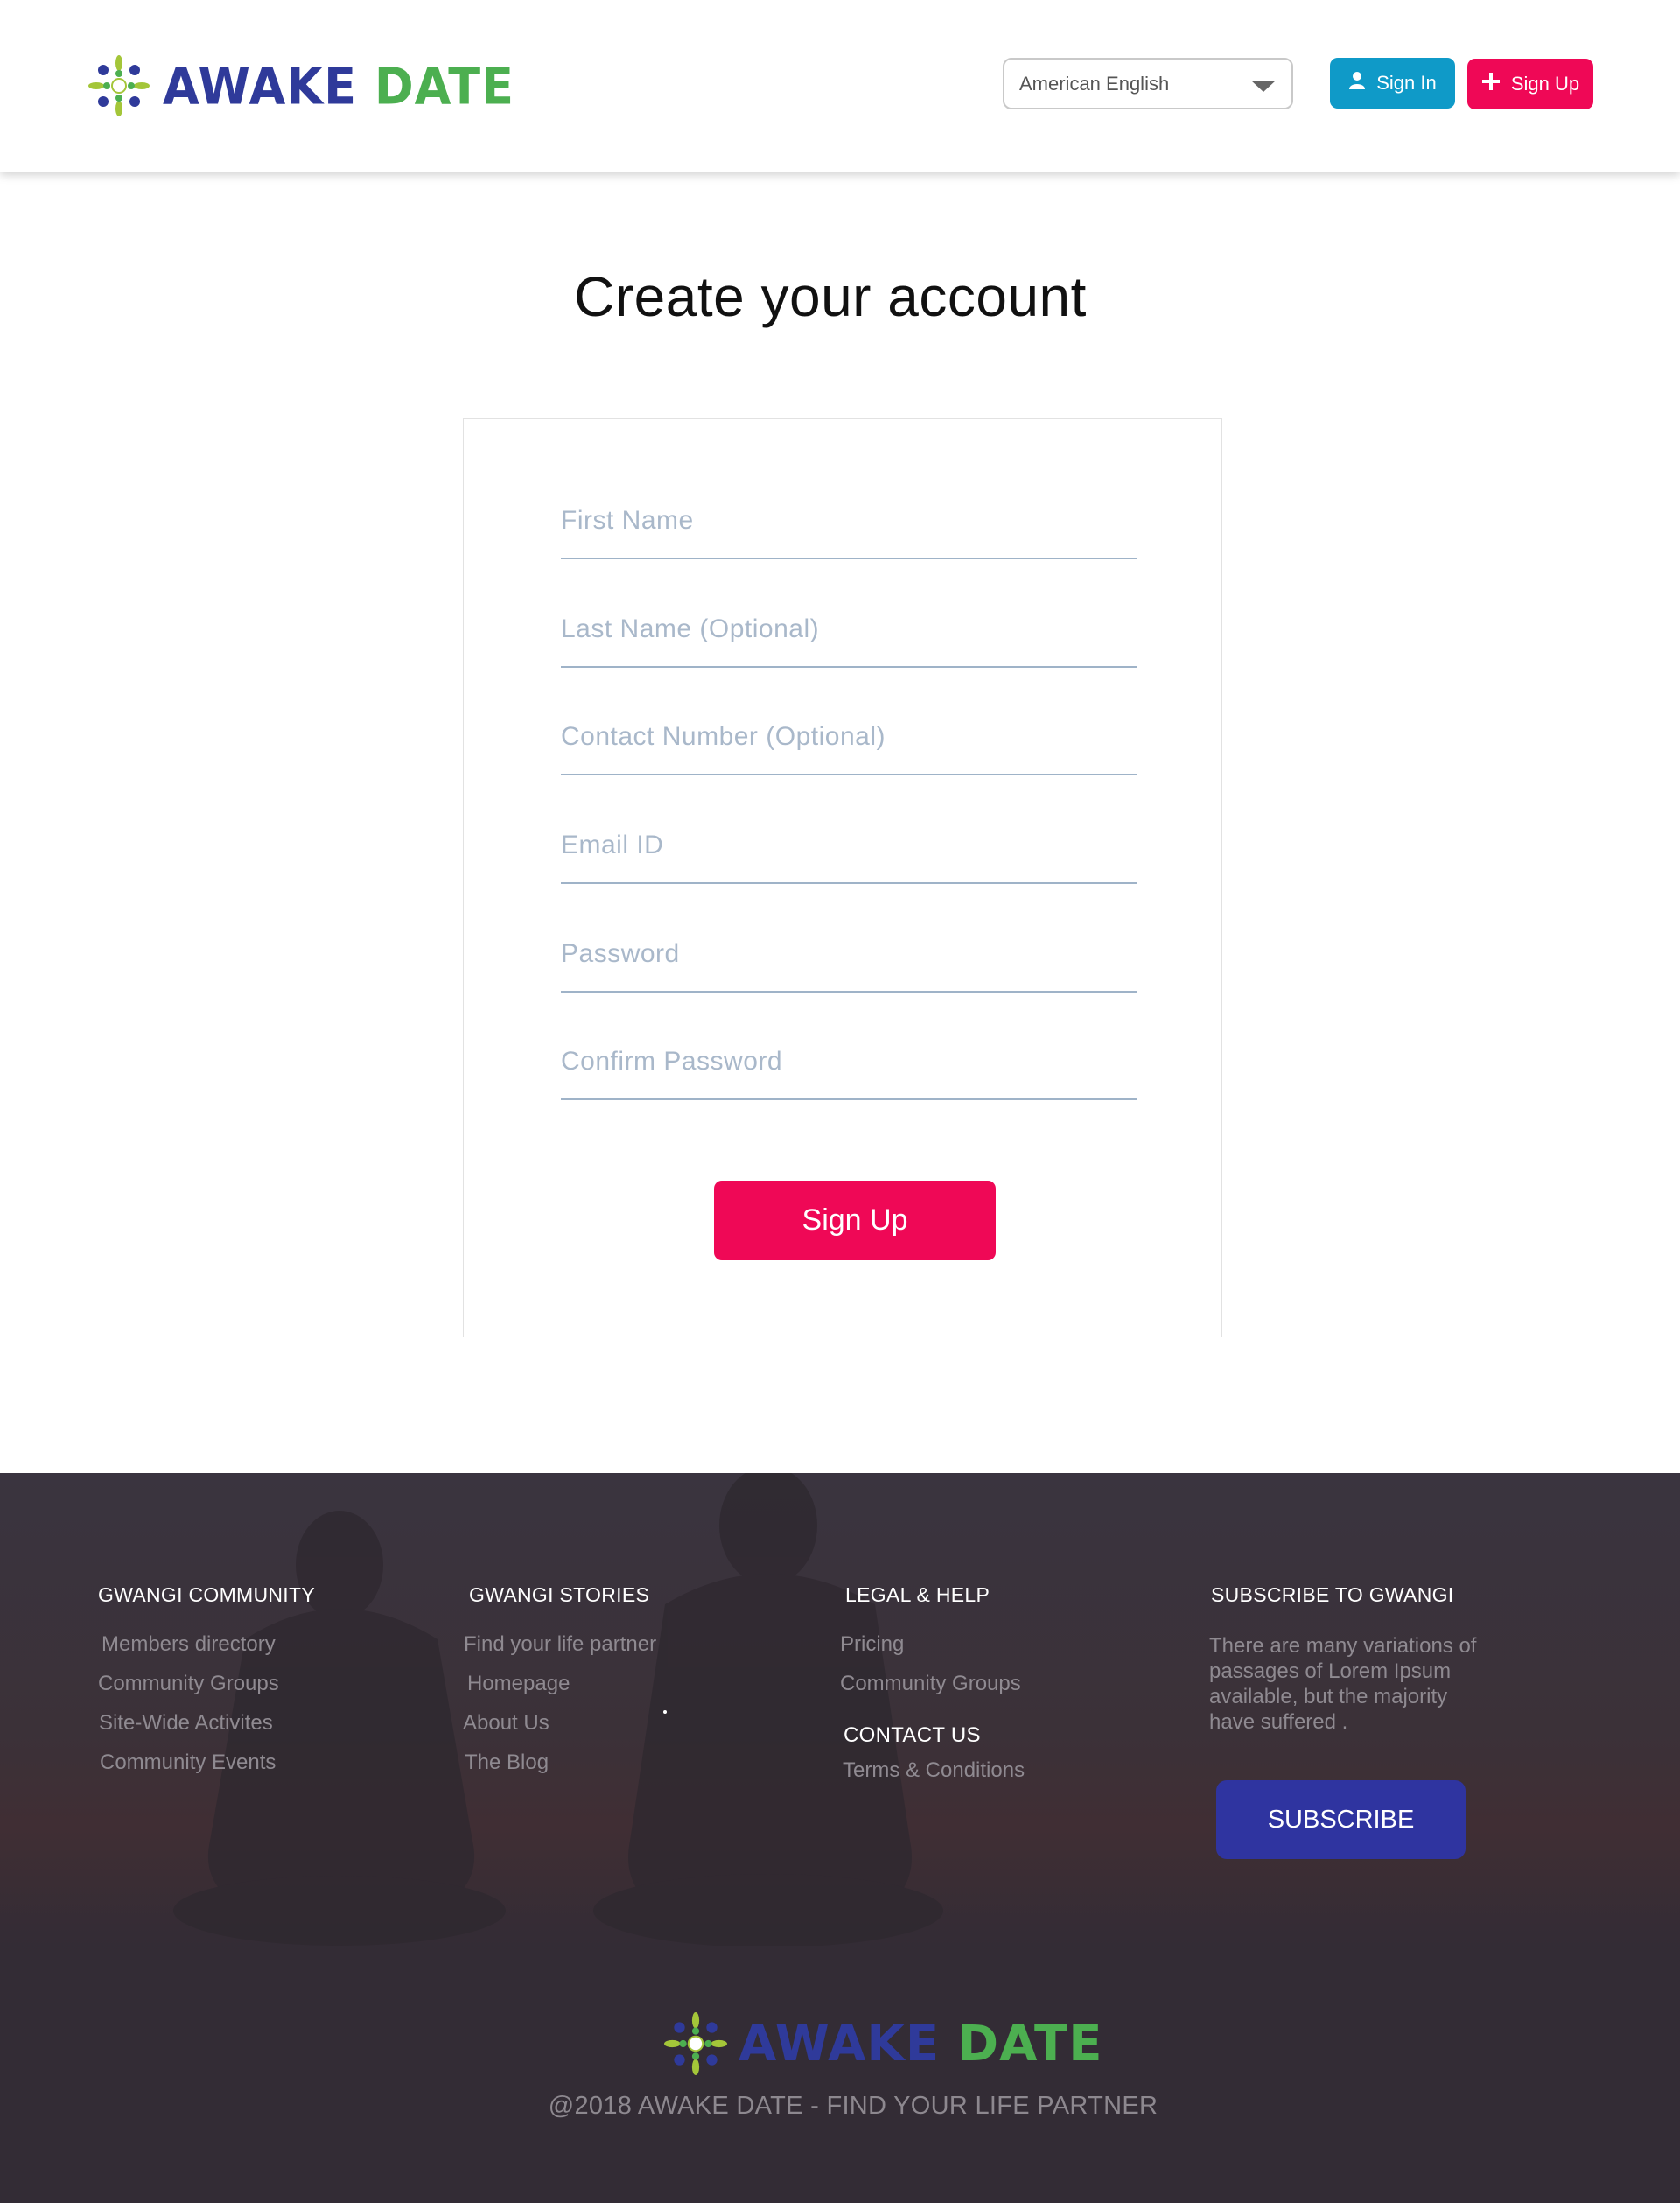 This screenshot has width=1680, height=2203. Describe the element at coordinates (186, 1723) in the screenshot. I see `footer-link-site-wide-activities: Site-Wide Activites` at that location.